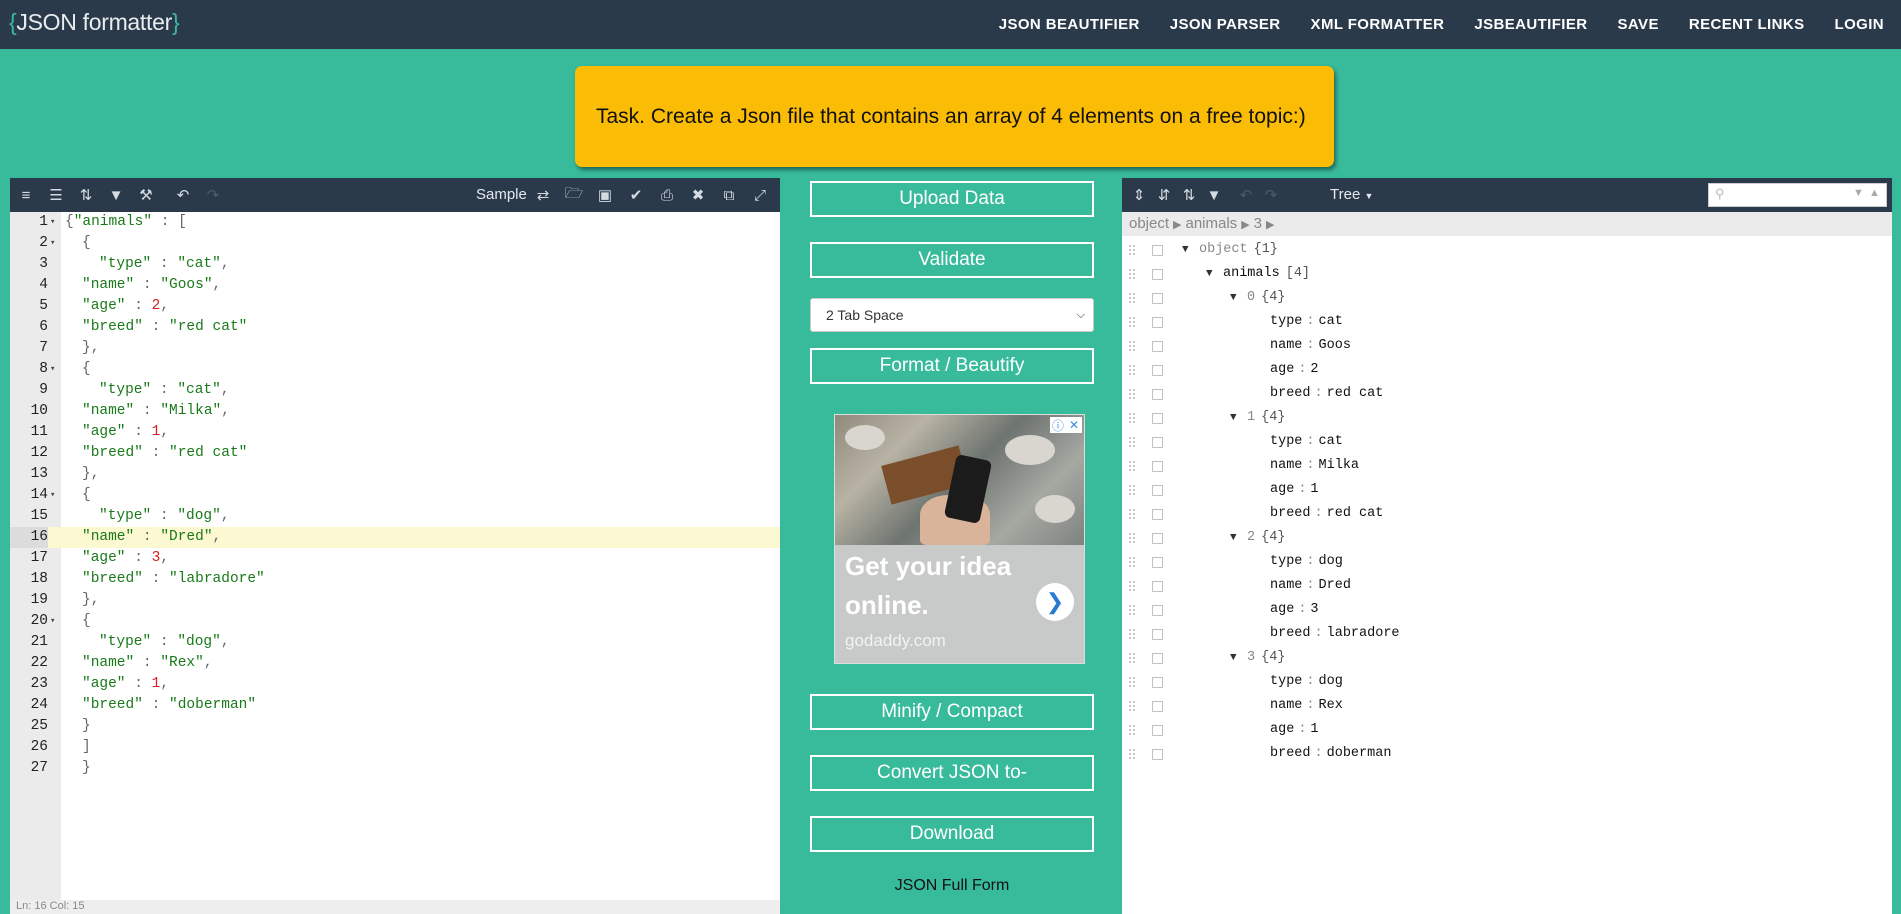 This screenshot has height=914, width=1901. What do you see at coordinates (1507, 466) in the screenshot?
I see `tree-node: name: Milka` at bounding box center [1507, 466].